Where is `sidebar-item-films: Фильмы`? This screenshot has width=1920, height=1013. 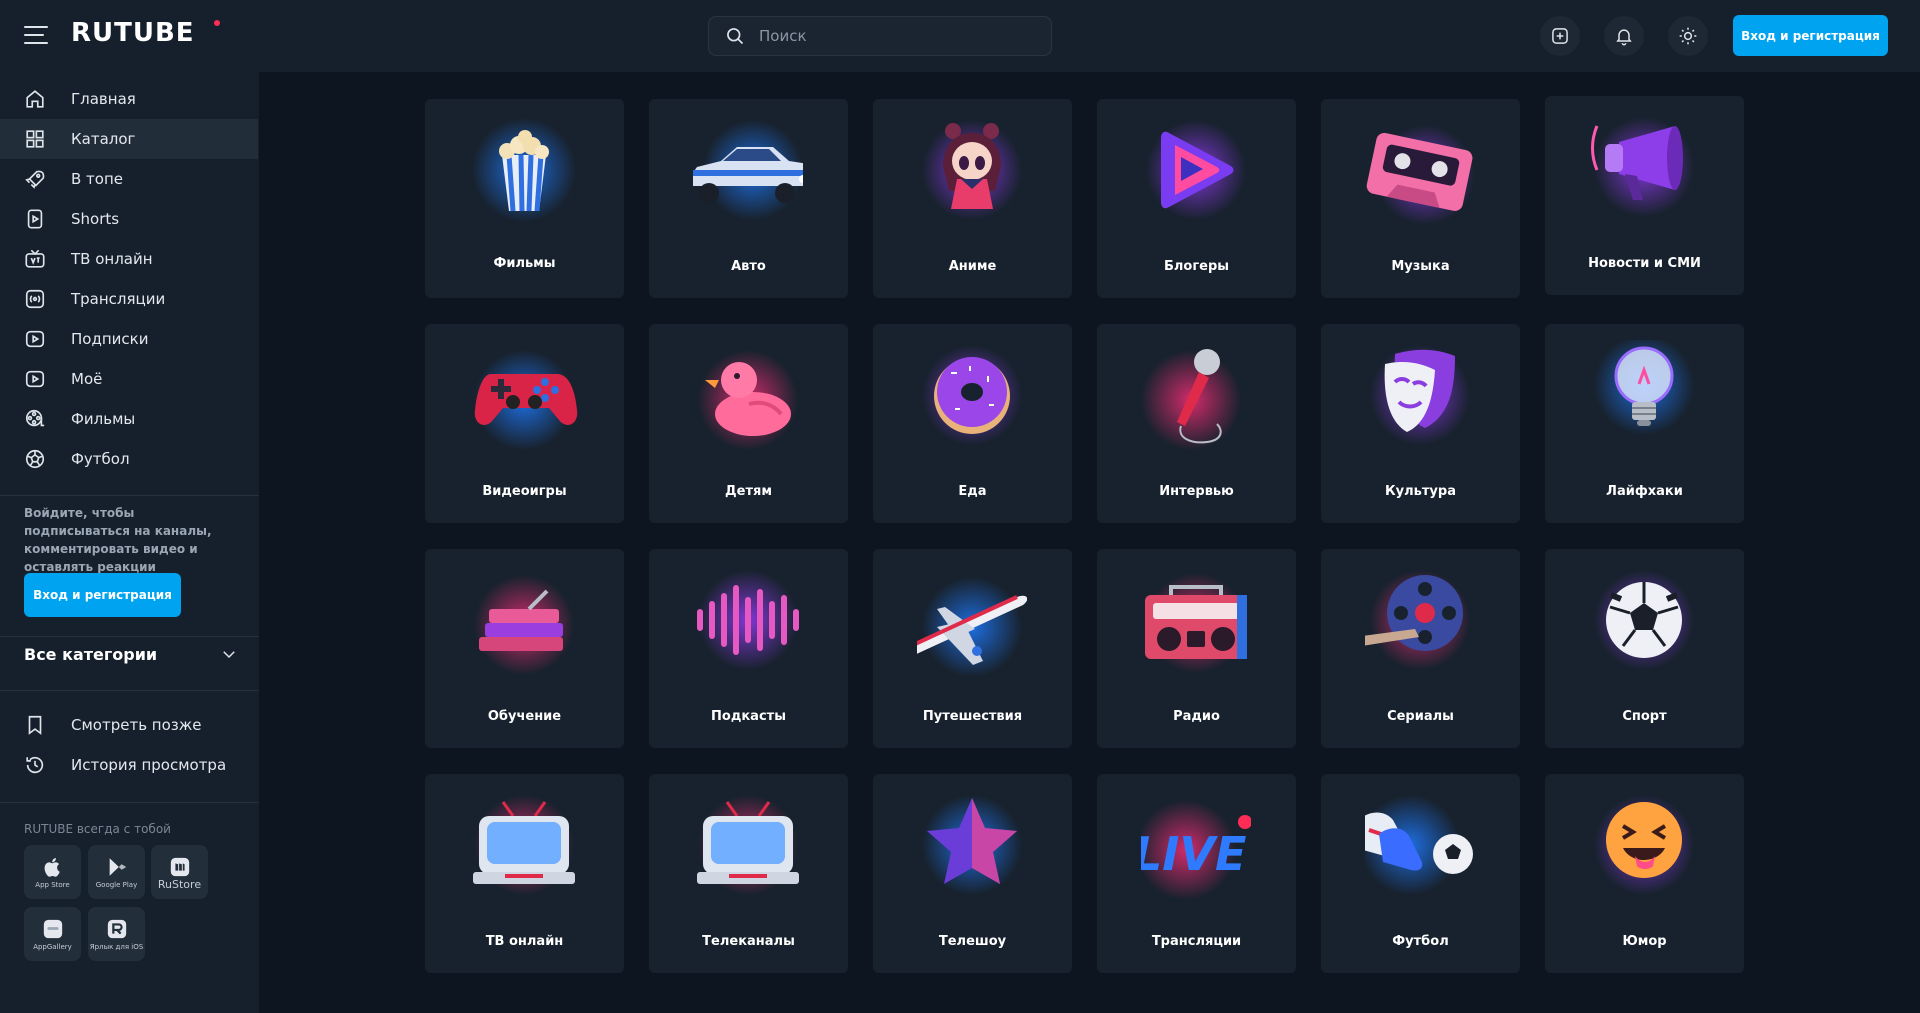
sidebar-item-films: Фильмы is located at coordinates (129, 419).